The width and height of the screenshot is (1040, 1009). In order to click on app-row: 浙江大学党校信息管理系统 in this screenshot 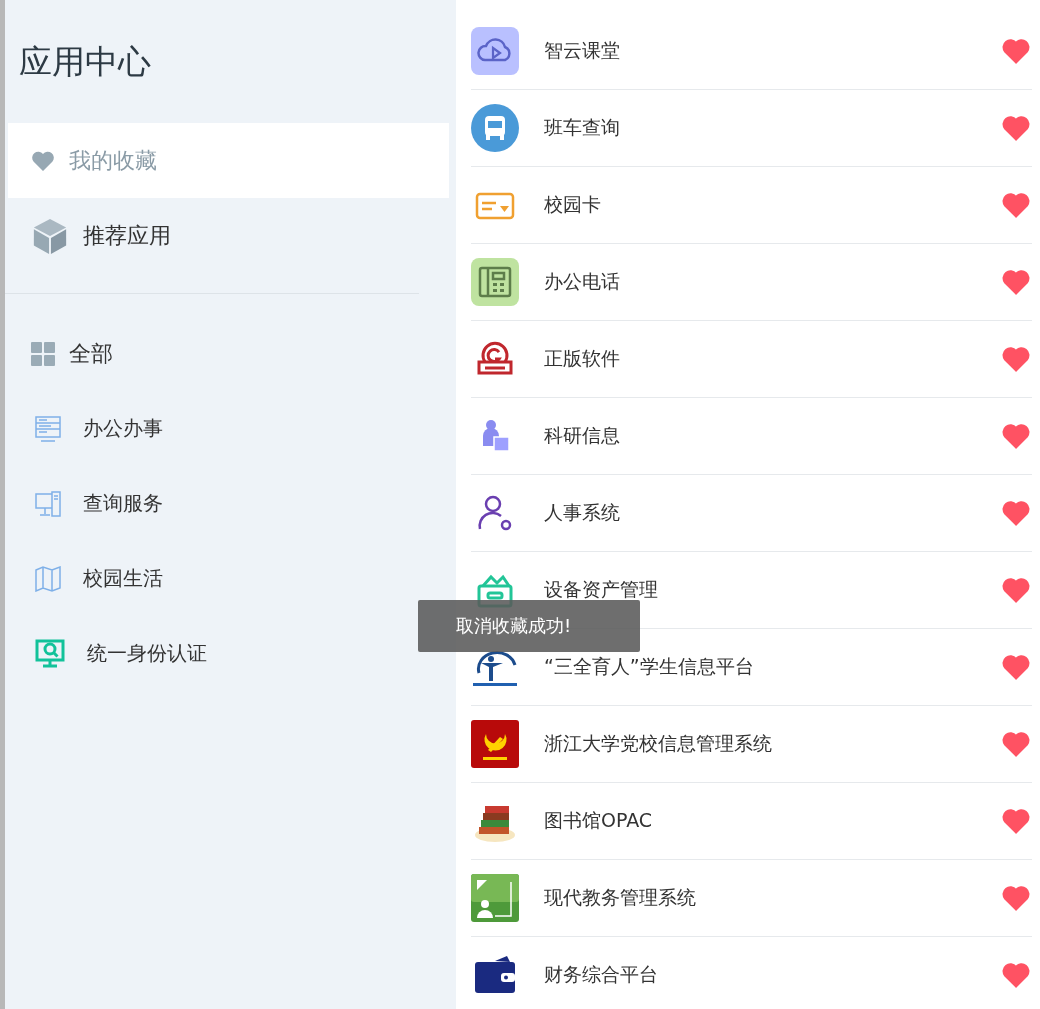, I will do `click(751, 744)`.